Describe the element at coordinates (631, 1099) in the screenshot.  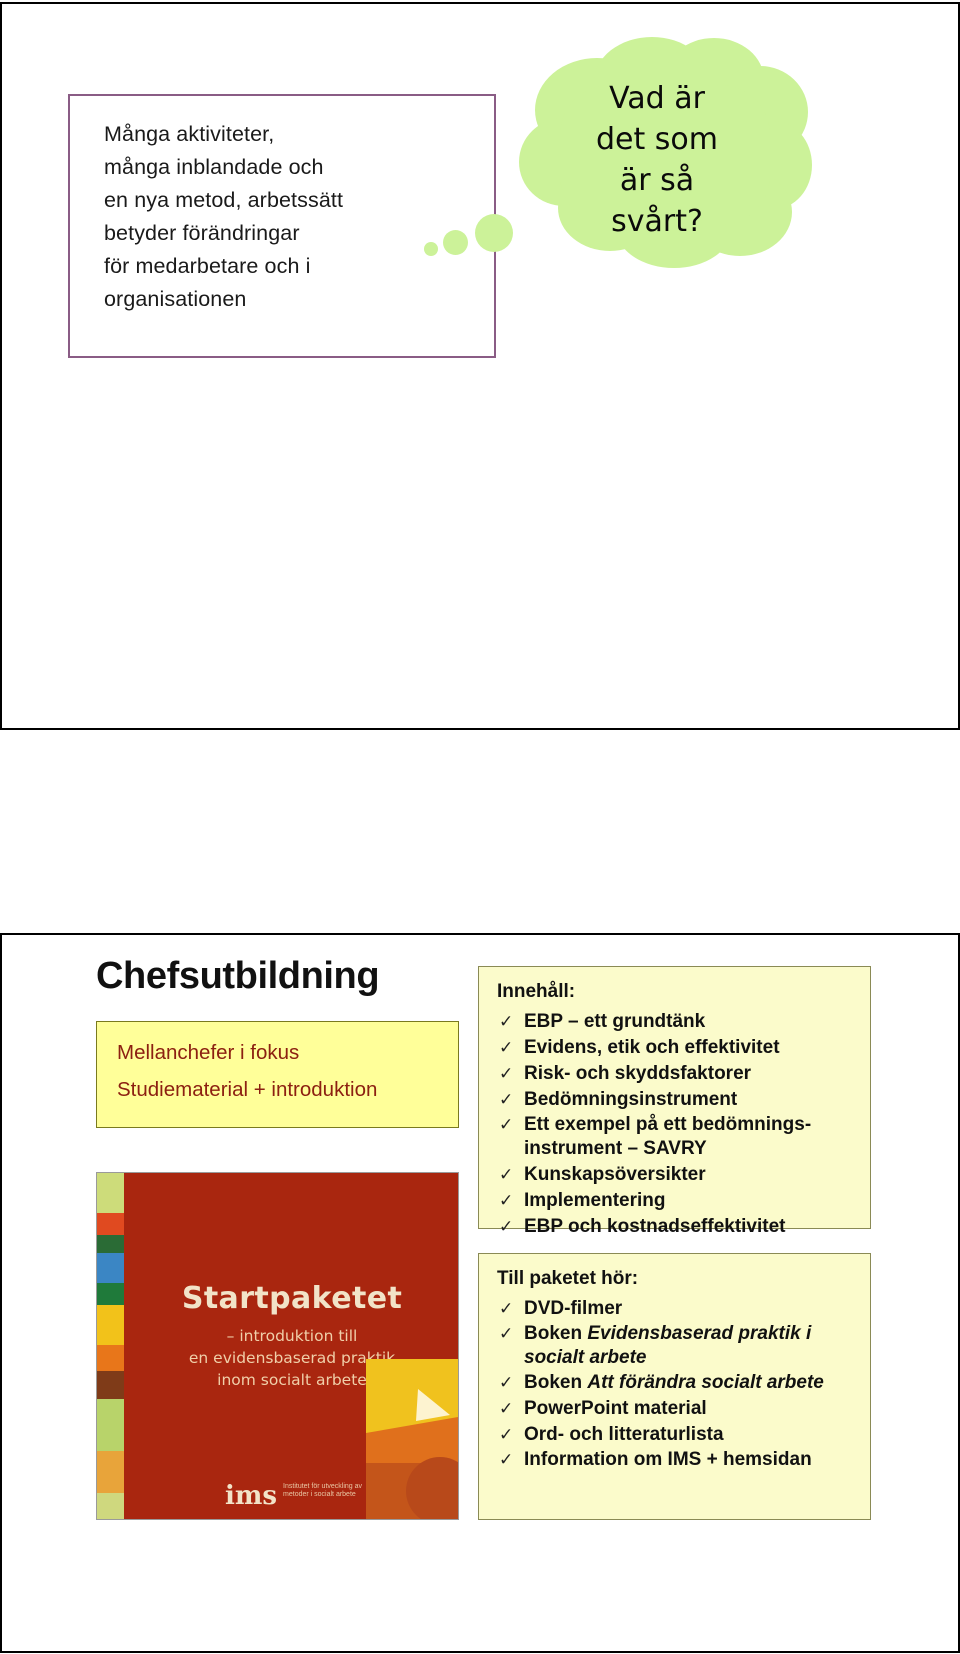
I see `list-item-label: Bedömningsinstrument` at that location.